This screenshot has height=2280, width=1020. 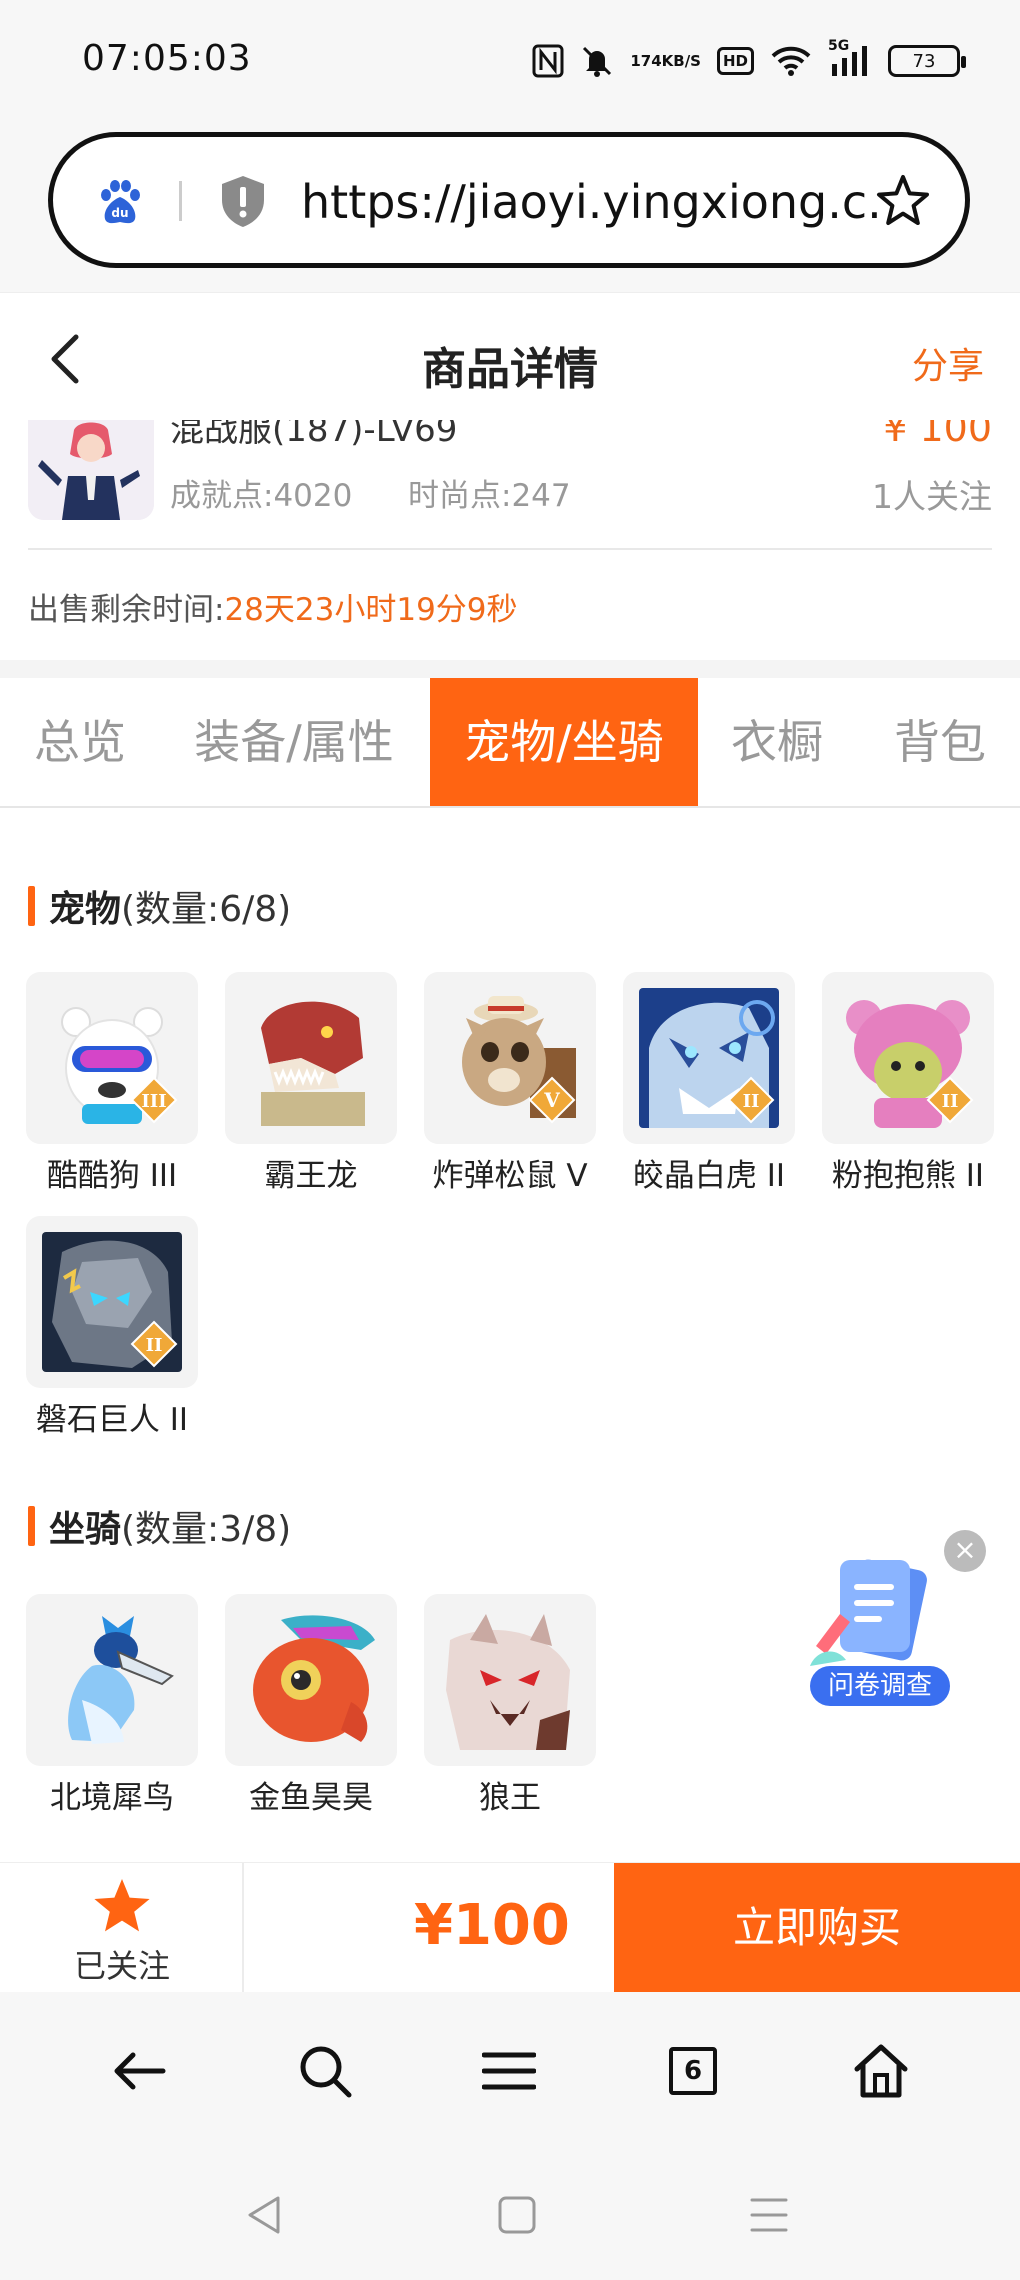 I want to click on status-bar: 07:05:03 174 KB/S HD 5G 73, so click(x=510, y=60).